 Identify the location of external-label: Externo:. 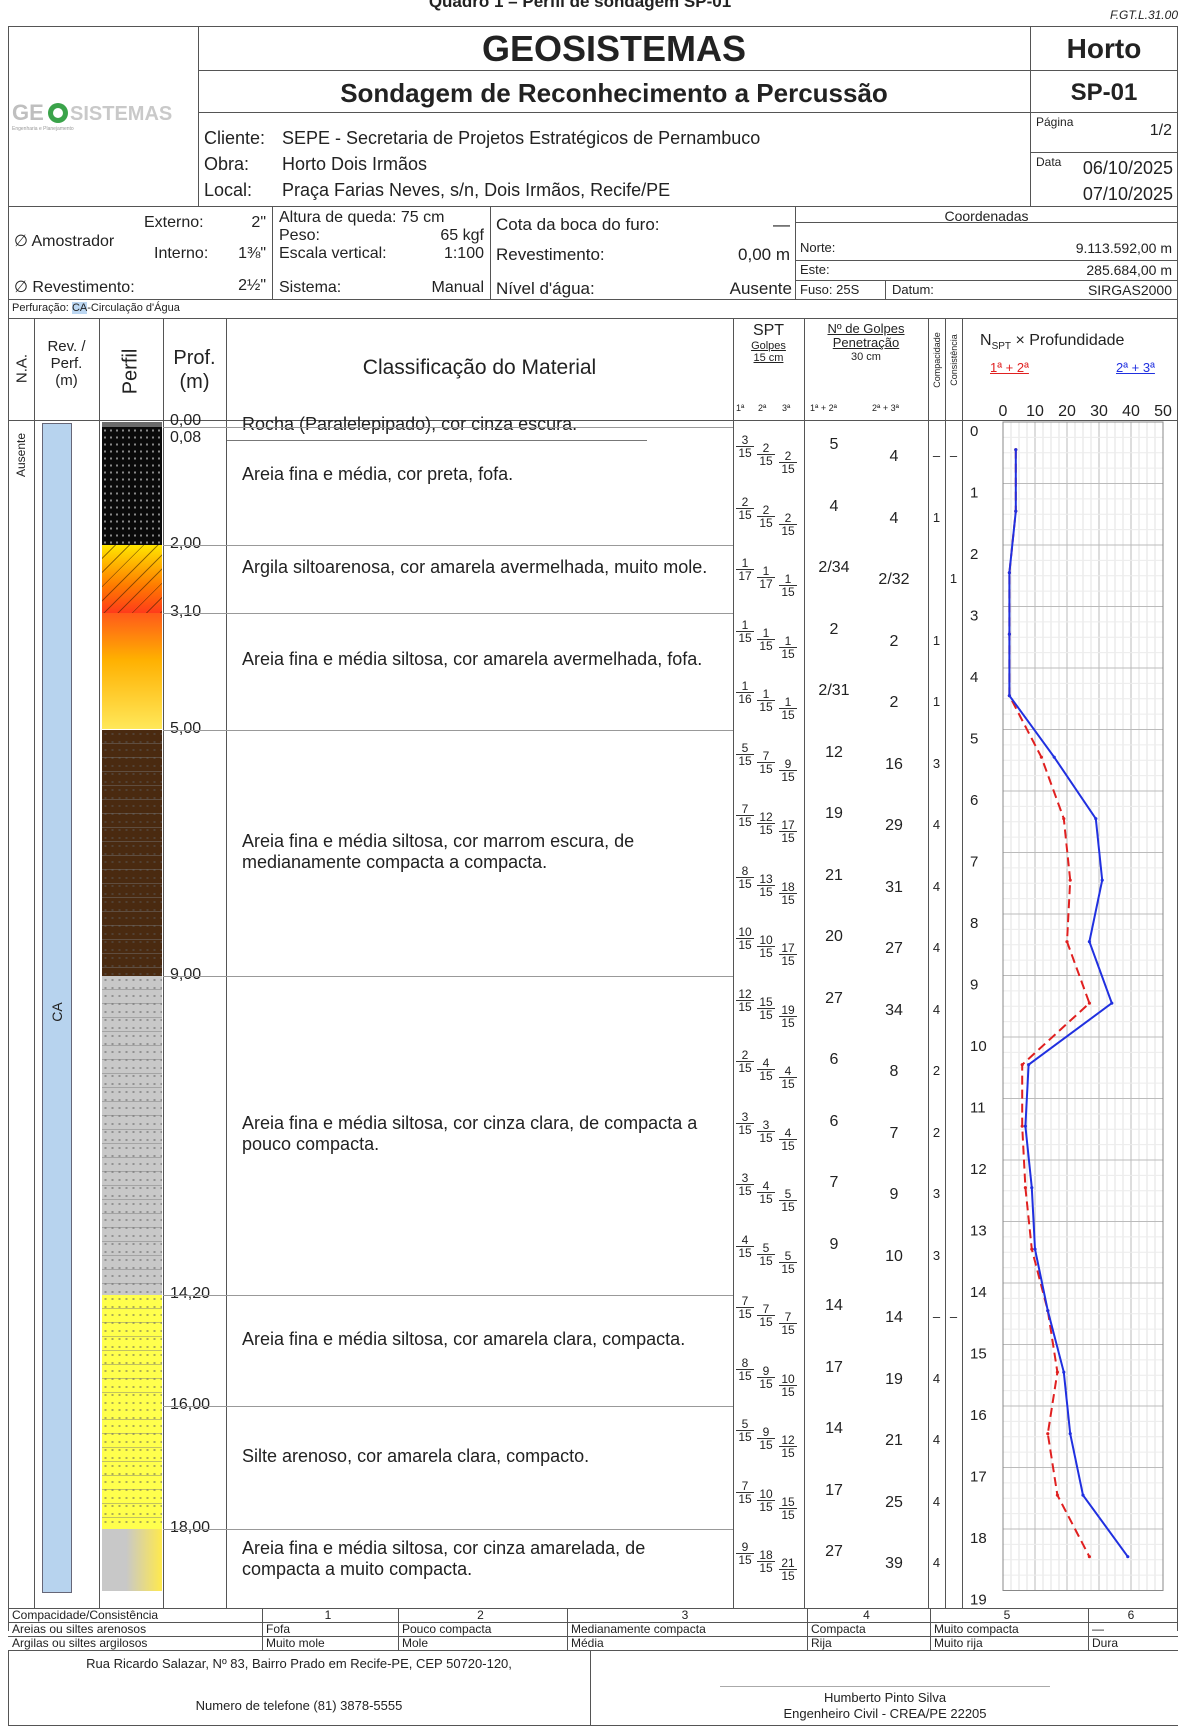
(174, 222).